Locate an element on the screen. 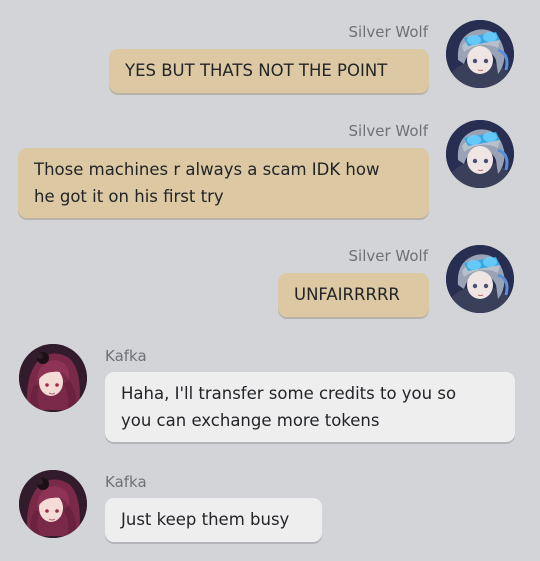 Image resolution: width=540 pixels, height=561 pixels. sender-name: Kafka is located at coordinates (126, 482).